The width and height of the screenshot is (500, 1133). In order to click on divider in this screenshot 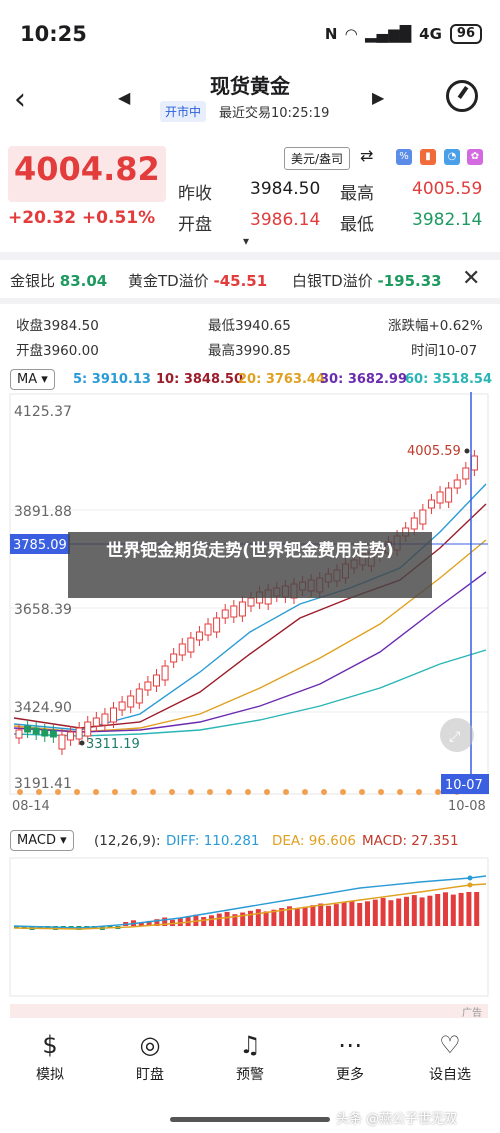, I will do `click(250, 256)`.